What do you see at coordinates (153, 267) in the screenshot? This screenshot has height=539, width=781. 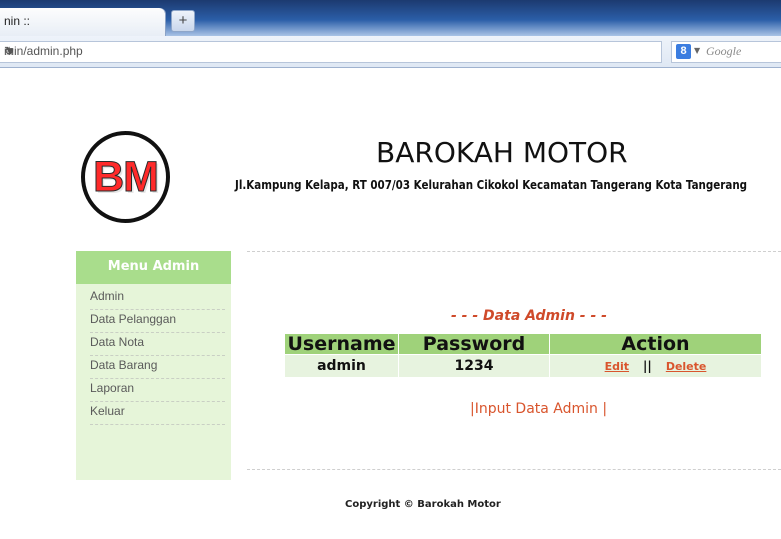 I see `sidebar-title: Menu Admin` at bounding box center [153, 267].